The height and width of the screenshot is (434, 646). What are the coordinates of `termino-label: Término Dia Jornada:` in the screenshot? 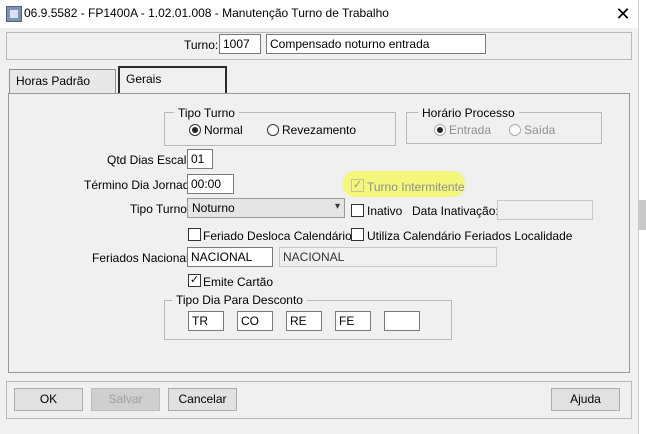 It's located at (142, 185).